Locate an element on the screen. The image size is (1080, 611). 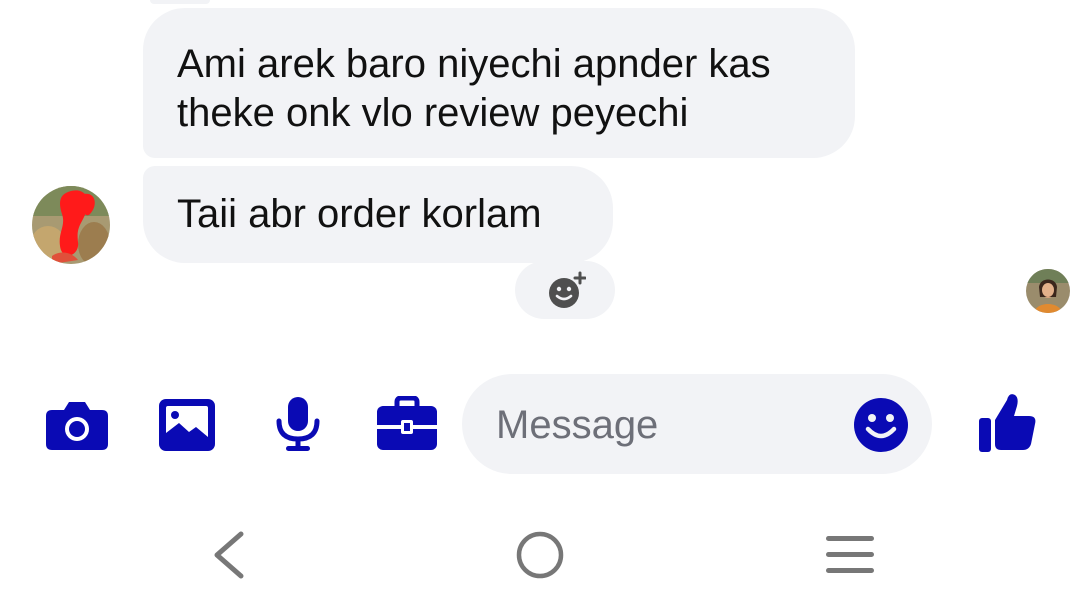
gallery-button is located at coordinates (187, 427).